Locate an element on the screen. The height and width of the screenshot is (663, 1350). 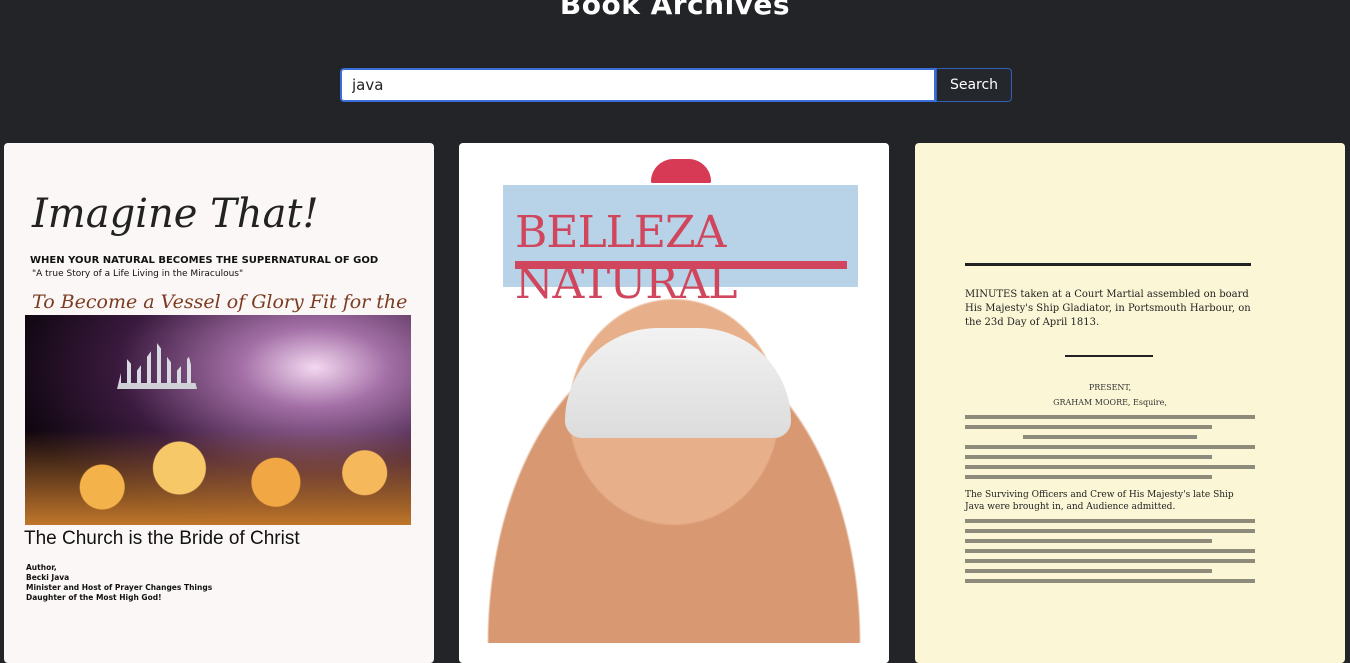
publisher-logo is located at coordinates (680, 173).